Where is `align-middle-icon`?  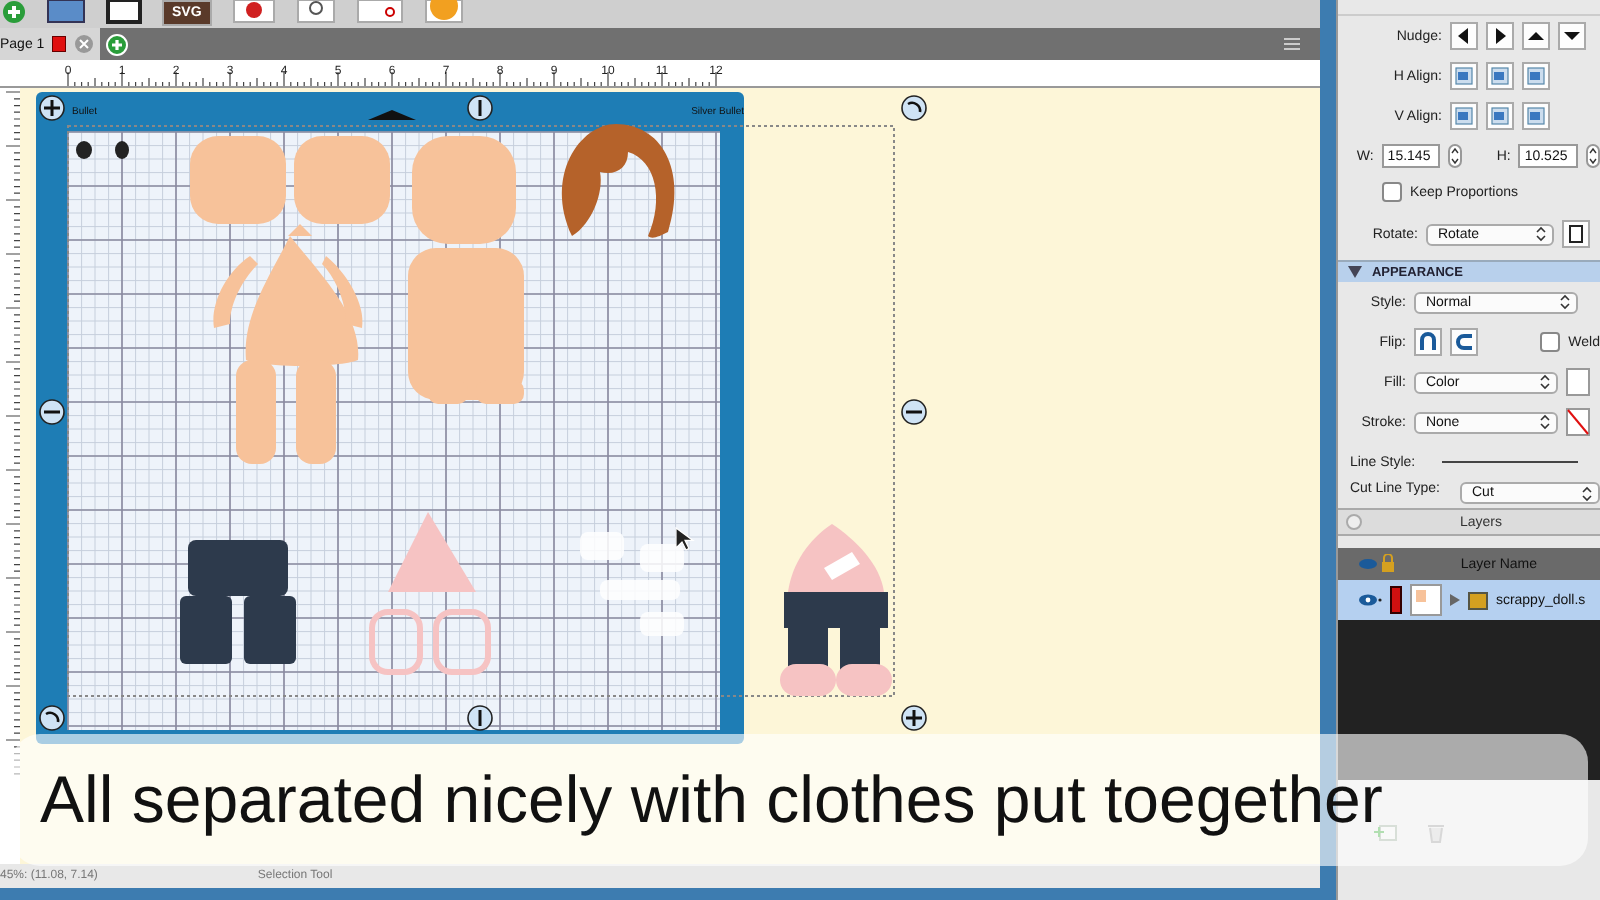
align-middle-icon is located at coordinates (1499, 116).